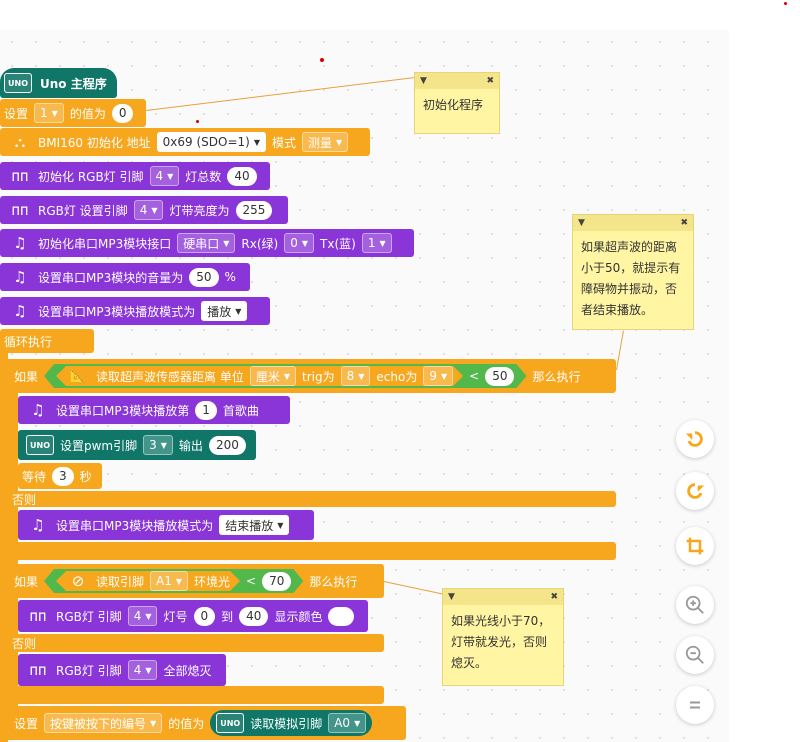 The height and width of the screenshot is (742, 800). I want to click on undo-button, so click(695, 439).